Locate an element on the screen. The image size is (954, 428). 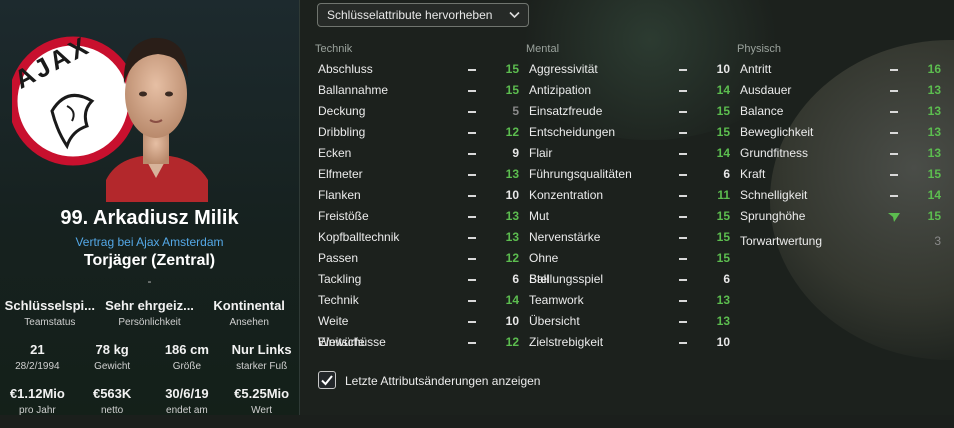
attribute-row: Ausdauer 13 is located at coordinates (839, 90).